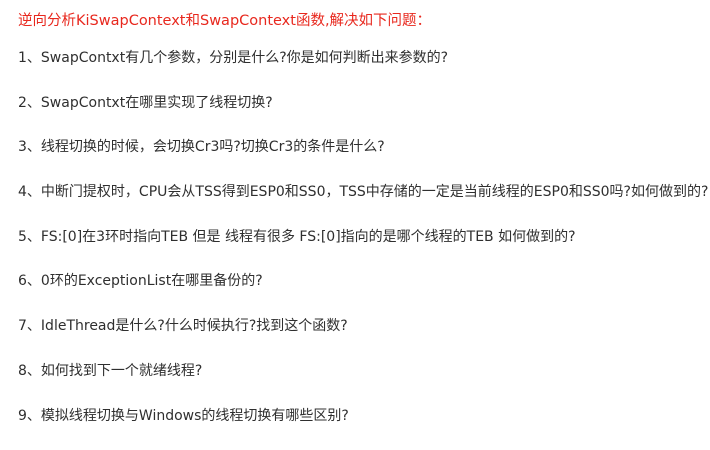 The width and height of the screenshot is (710, 450). Describe the element at coordinates (363, 293) in the screenshot. I see `question-item-6: 6、0环的ExceptionList在哪里备份的?` at that location.